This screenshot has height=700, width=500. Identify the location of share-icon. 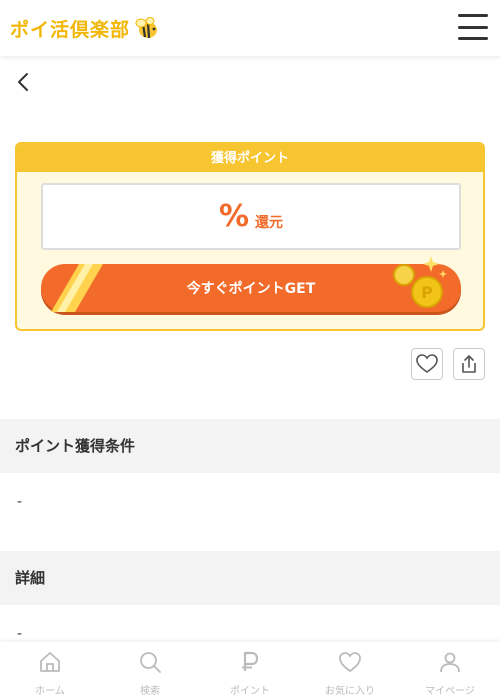
(469, 364).